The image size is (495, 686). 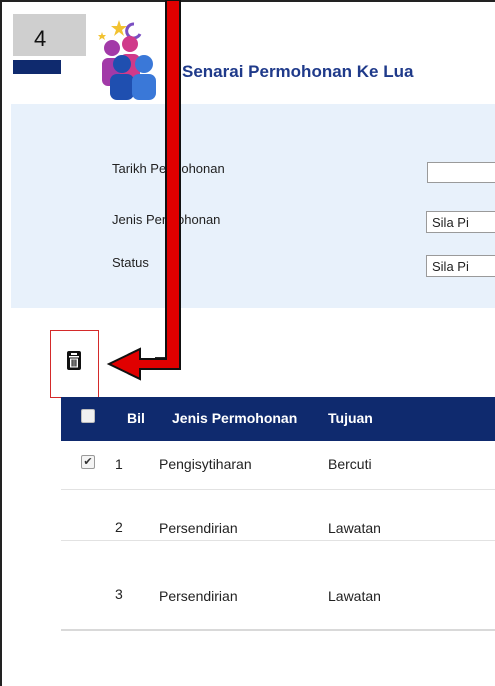 What do you see at coordinates (49, 35) in the screenshot?
I see `step-number-badge: 4` at bounding box center [49, 35].